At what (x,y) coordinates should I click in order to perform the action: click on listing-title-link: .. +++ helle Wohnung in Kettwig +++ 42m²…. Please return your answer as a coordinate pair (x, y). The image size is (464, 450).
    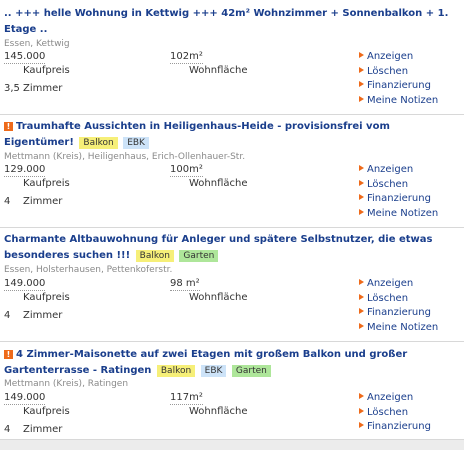
    Looking at the image, I should click on (231, 22).